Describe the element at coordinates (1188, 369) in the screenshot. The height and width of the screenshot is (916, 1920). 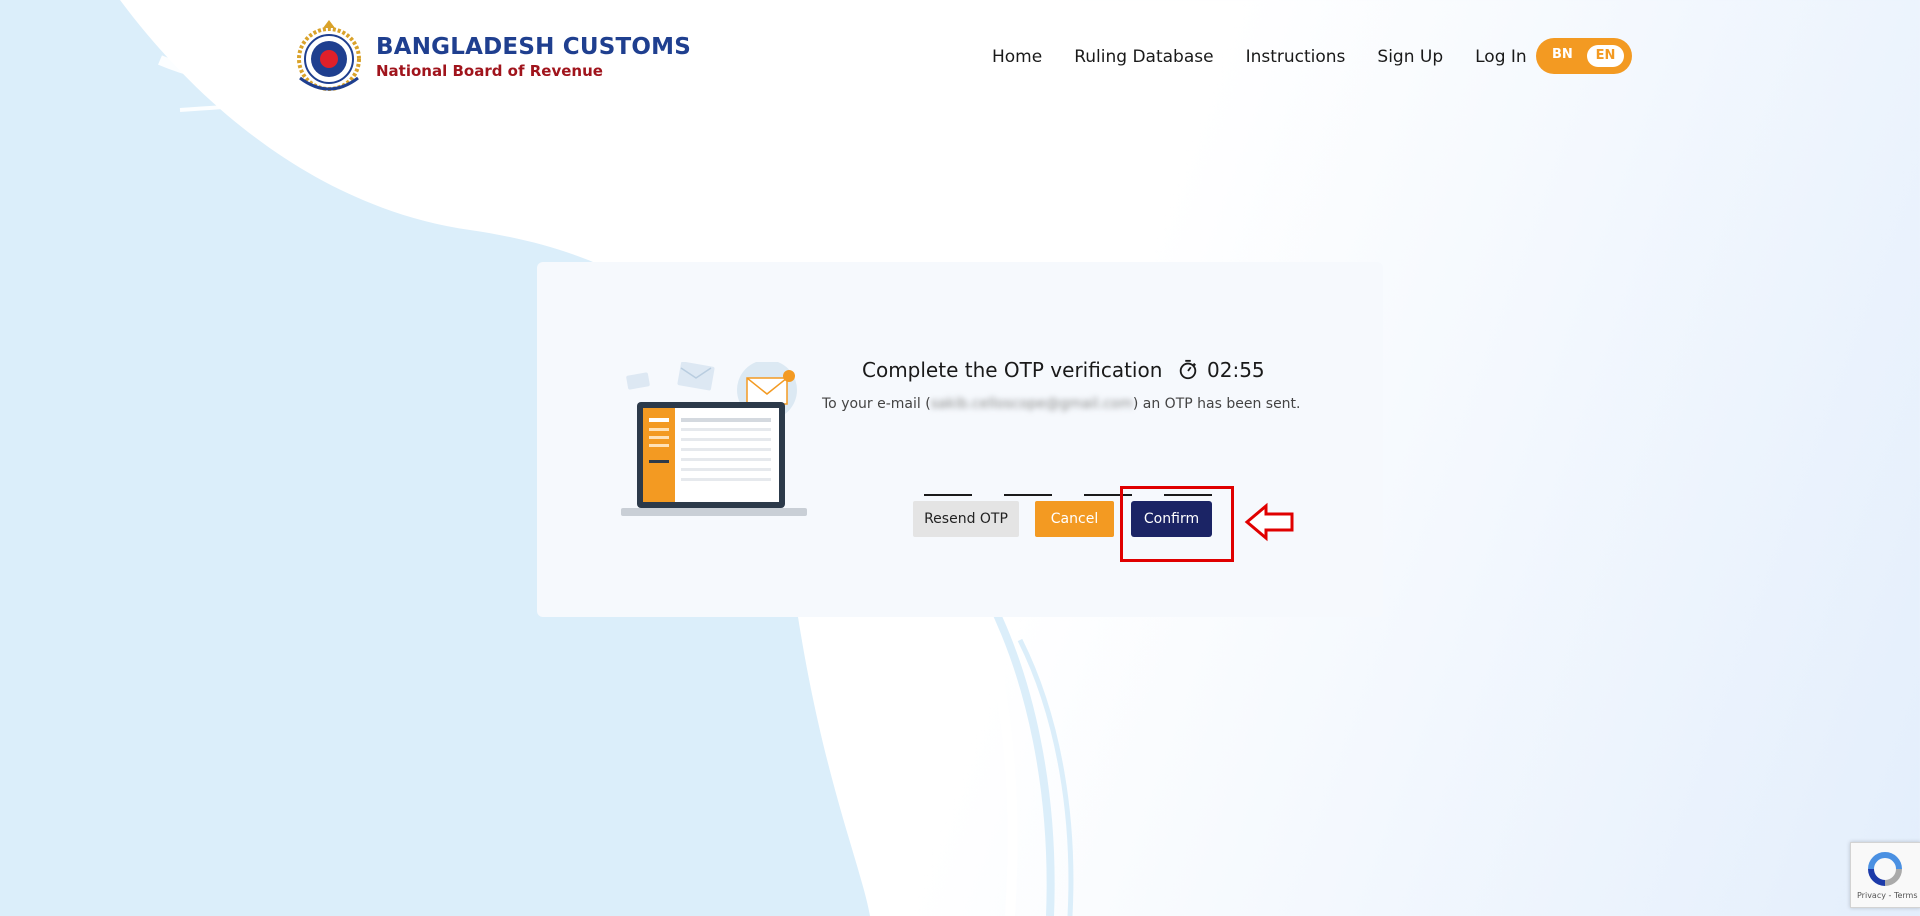
I see `stopwatch-icon` at that location.